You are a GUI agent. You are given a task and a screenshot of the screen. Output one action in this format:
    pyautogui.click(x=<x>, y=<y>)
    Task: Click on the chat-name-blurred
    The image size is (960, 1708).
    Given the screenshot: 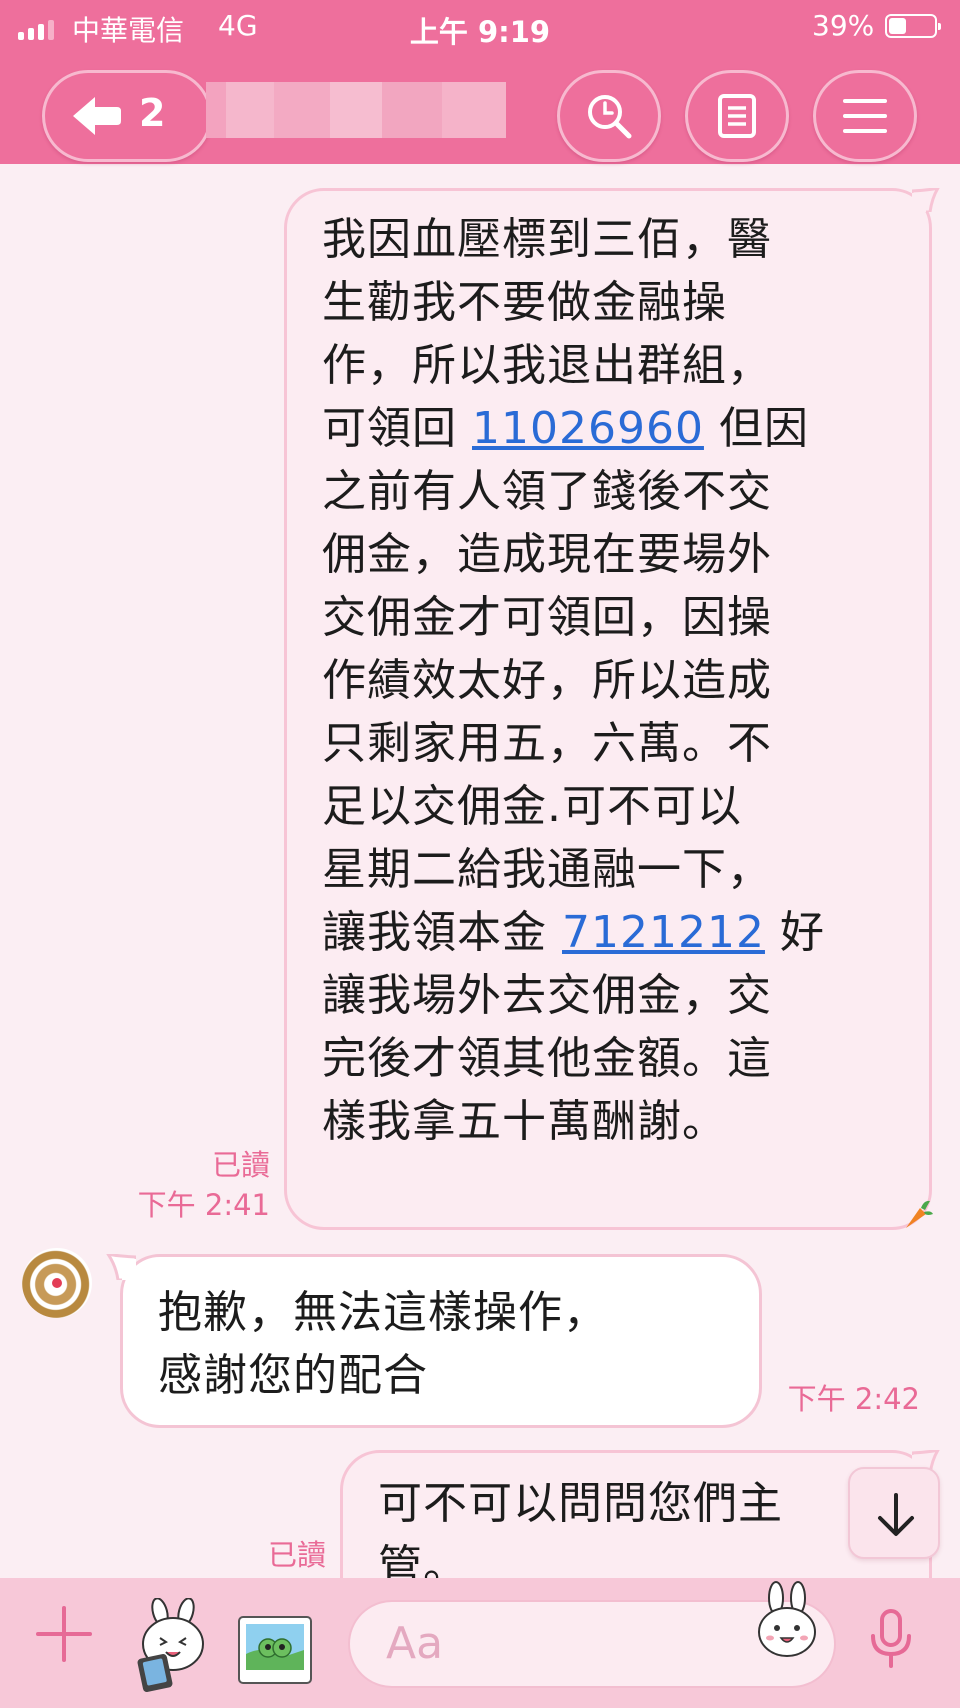 What is the action you would take?
    pyautogui.click(x=356, y=110)
    